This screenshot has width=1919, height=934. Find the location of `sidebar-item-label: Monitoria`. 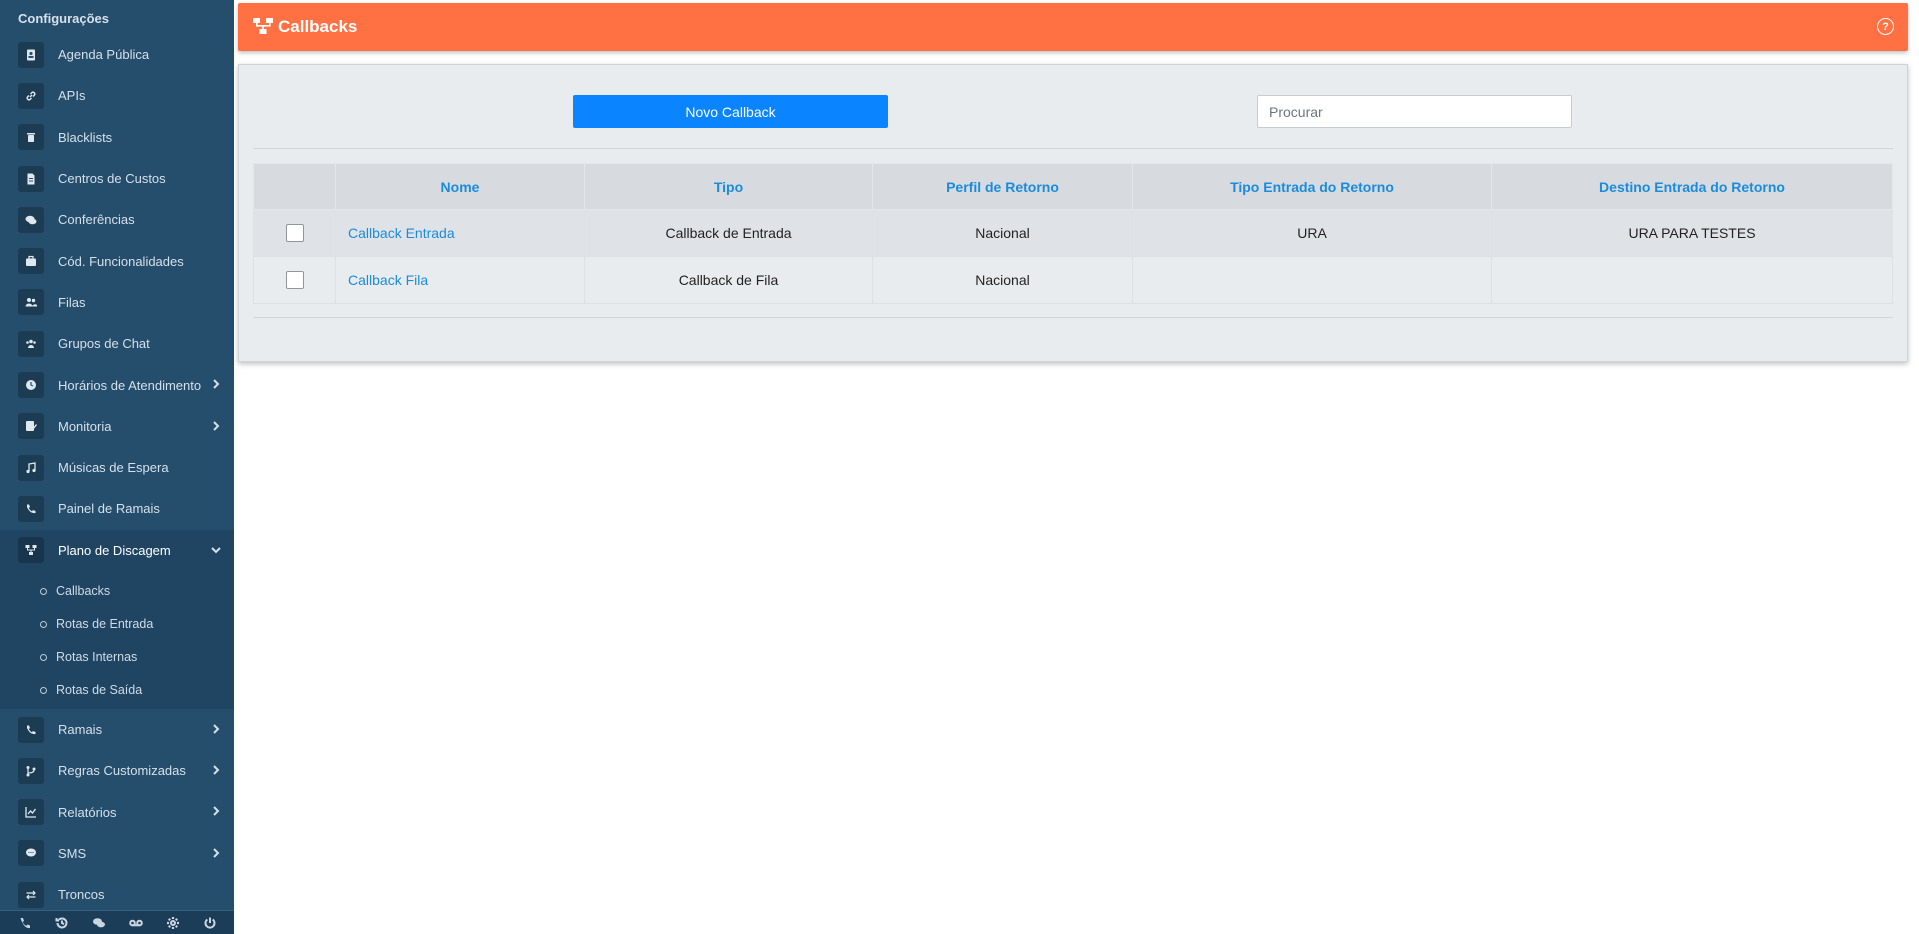

sidebar-item-label: Monitoria is located at coordinates (85, 426).